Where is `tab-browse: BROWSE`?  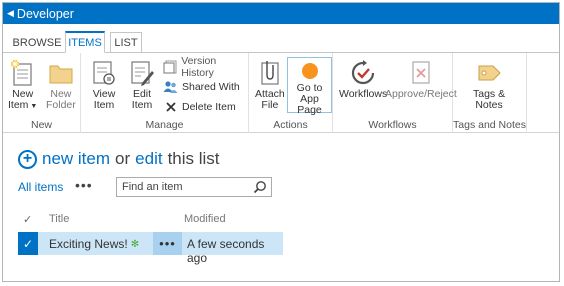
tab-browse: BROWSE is located at coordinates (37, 42).